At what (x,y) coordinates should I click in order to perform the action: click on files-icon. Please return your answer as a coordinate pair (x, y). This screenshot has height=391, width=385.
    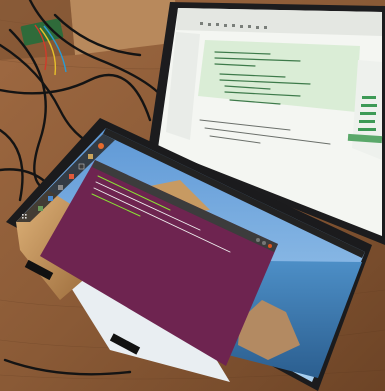
    Looking at the image, I should click on (90, 156).